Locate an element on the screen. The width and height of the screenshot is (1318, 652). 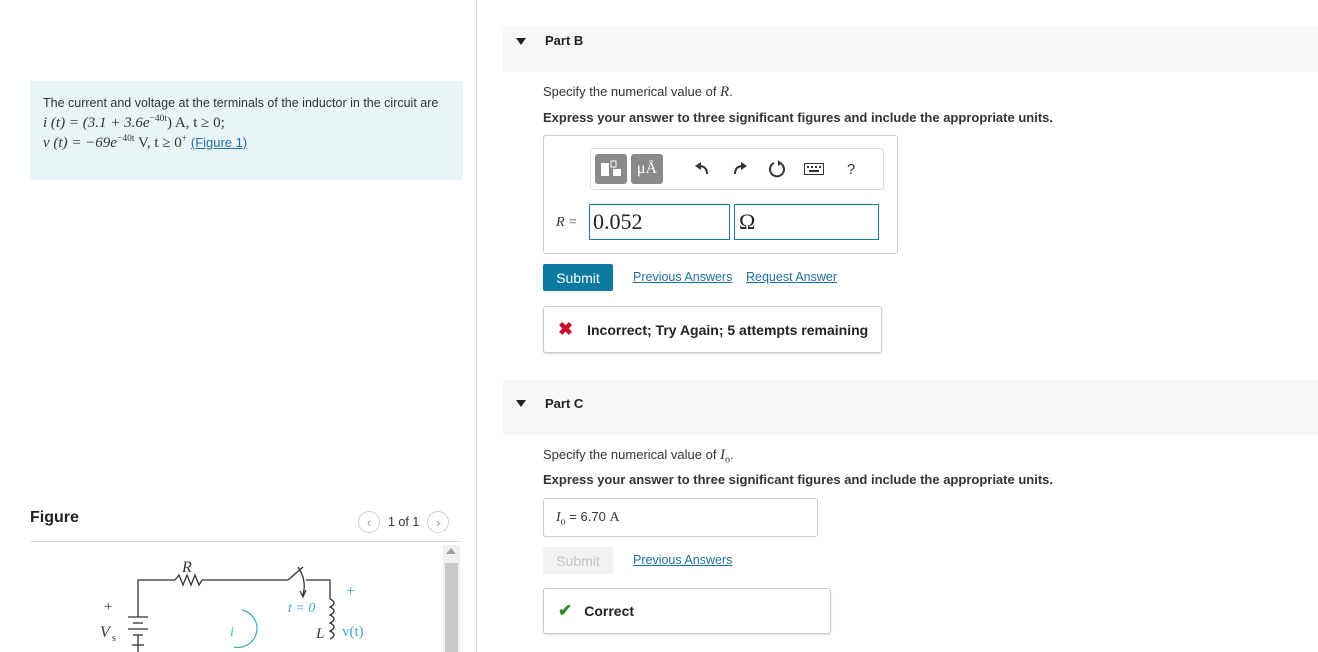
figure-title: Figure is located at coordinates (54, 517).